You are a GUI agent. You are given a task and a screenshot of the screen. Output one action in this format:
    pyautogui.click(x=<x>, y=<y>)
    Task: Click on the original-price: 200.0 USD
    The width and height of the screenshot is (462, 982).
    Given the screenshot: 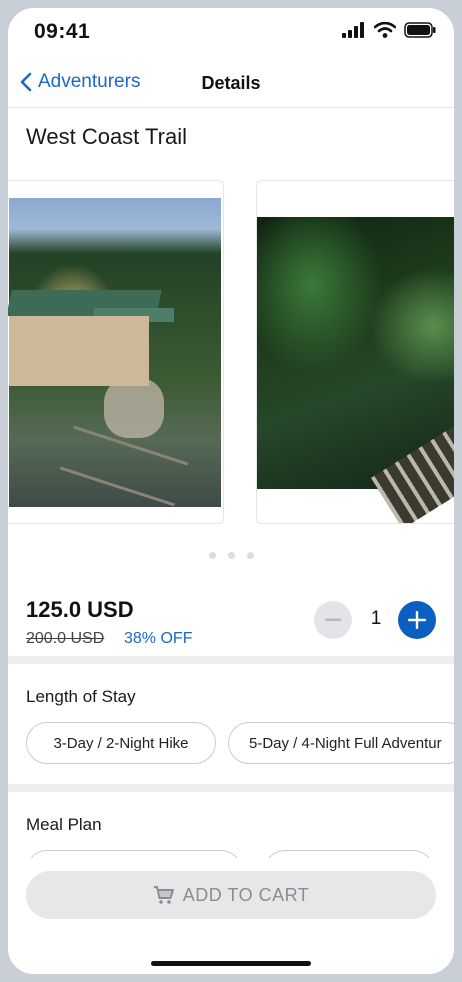 What is the action you would take?
    pyautogui.click(x=65, y=638)
    